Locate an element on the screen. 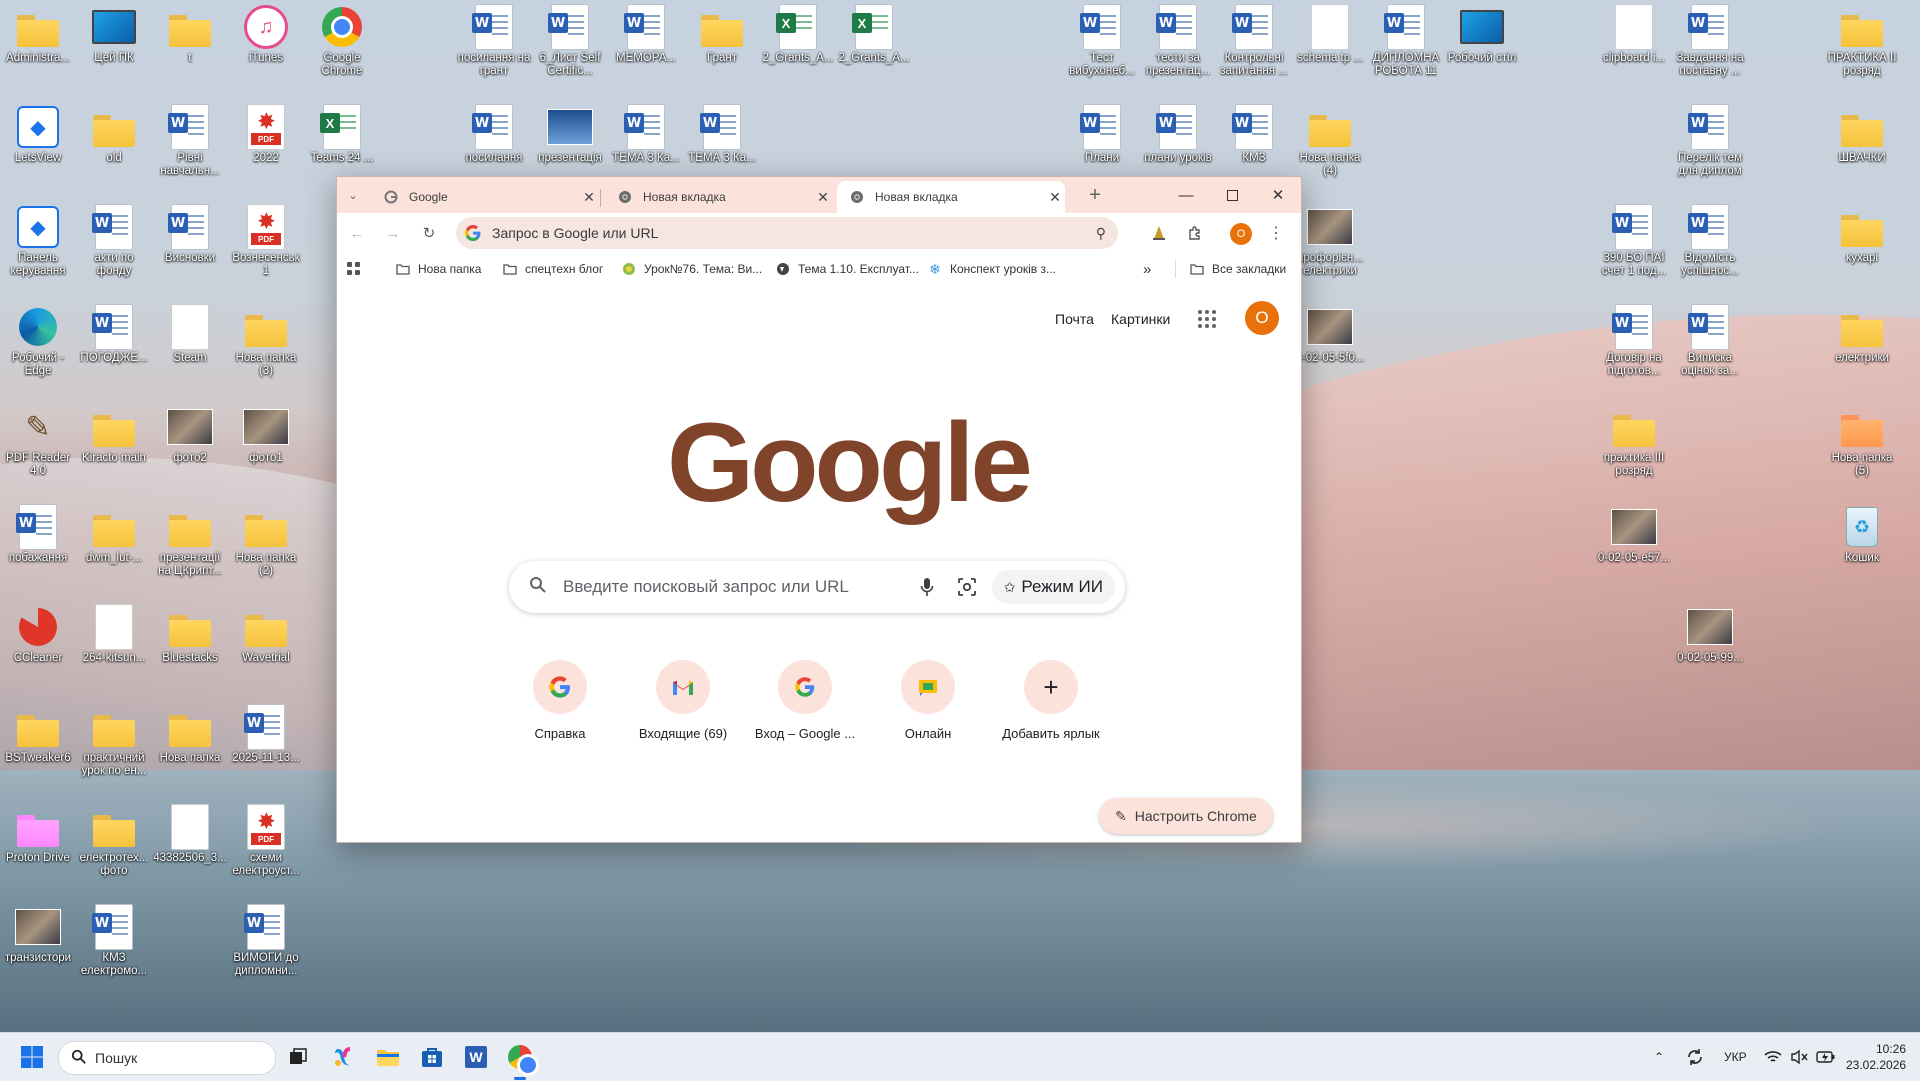  chrome-taskbar-icon is located at coordinates (520, 1057).